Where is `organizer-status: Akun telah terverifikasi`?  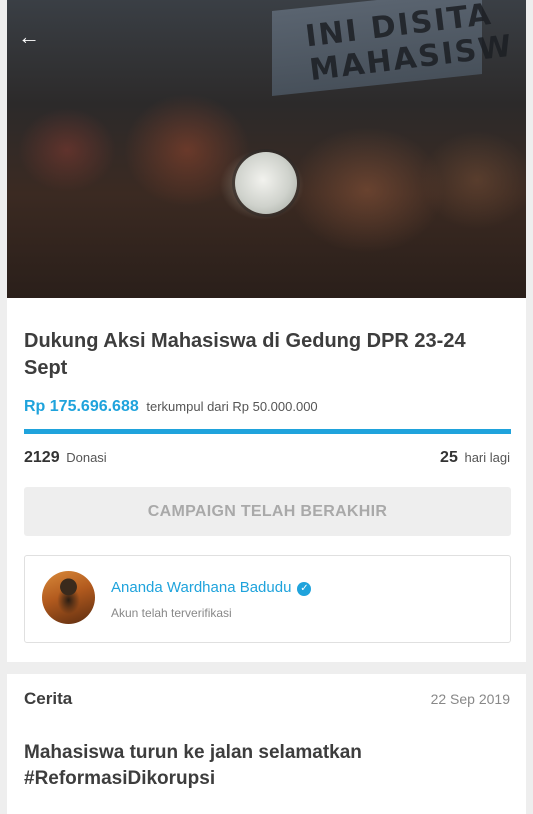
organizer-status: Akun telah terverifikasi is located at coordinates (171, 613).